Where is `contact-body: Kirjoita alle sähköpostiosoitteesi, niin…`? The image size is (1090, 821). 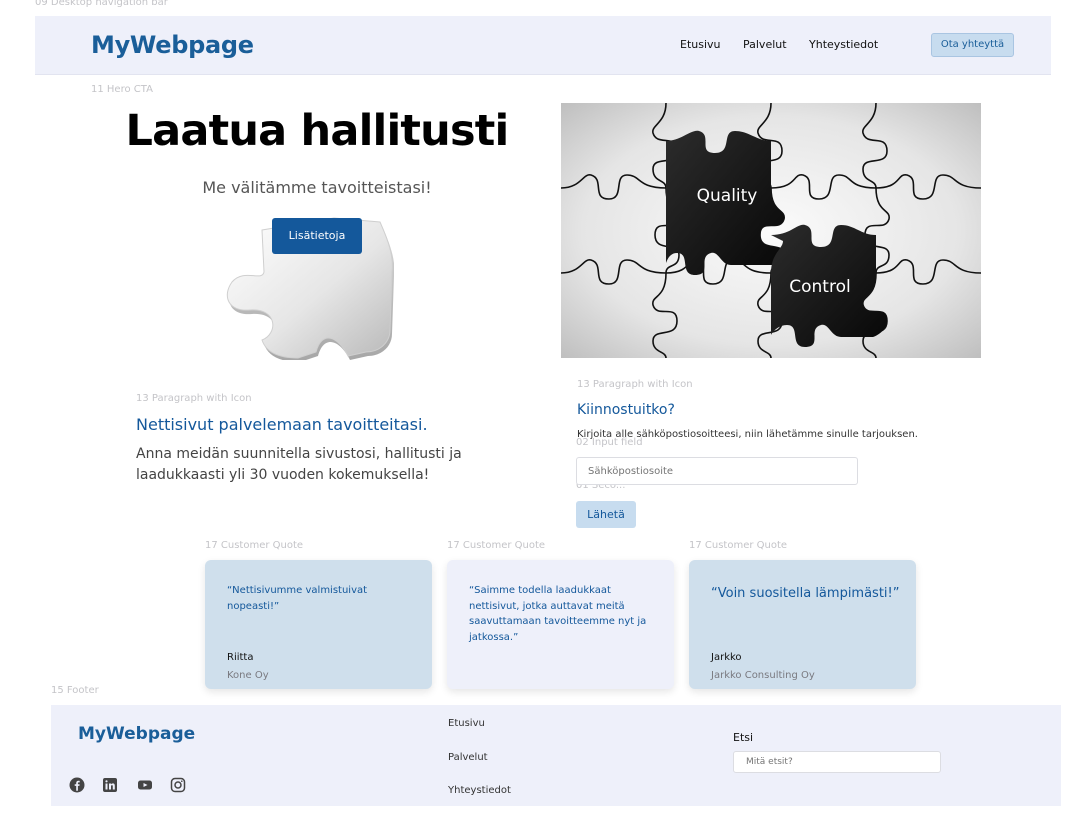 contact-body: Kirjoita alle sähköpostiosoitteesi, niin… is located at coordinates (747, 434).